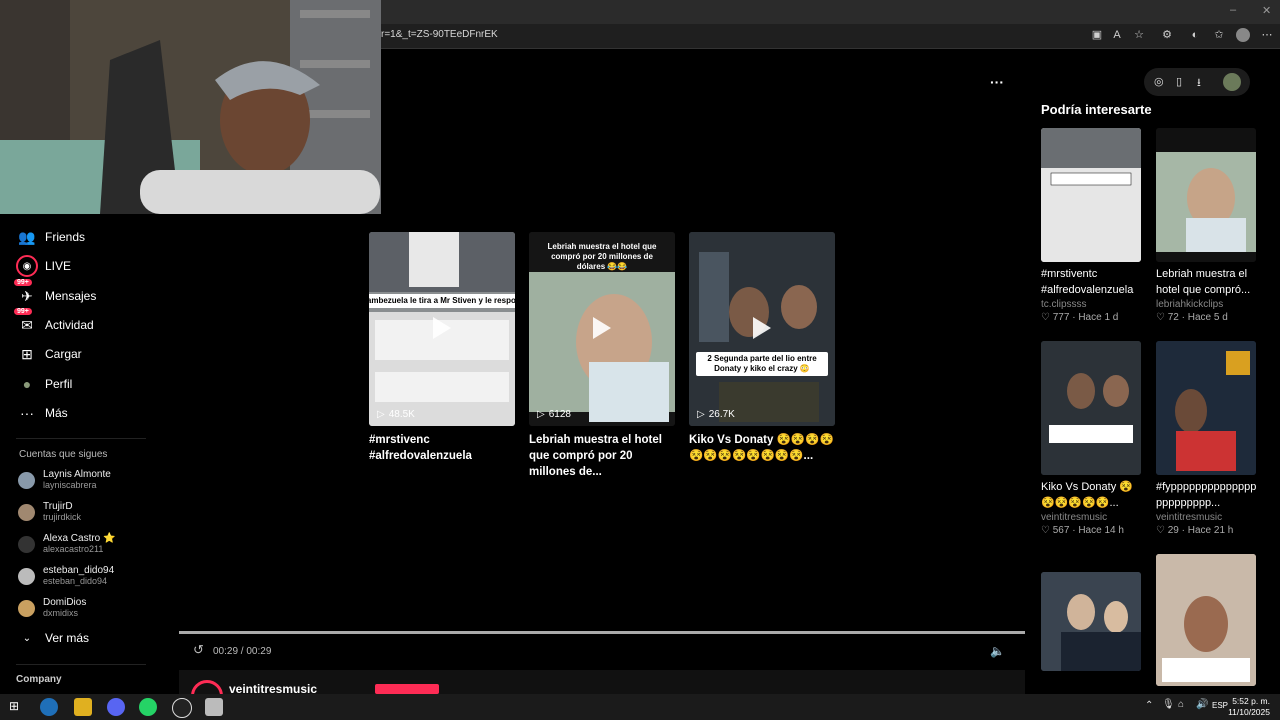 The image size is (1280, 720). What do you see at coordinates (66, 576) in the screenshot?
I see `following-item: esteban_dido94 esteban_dido94` at bounding box center [66, 576].